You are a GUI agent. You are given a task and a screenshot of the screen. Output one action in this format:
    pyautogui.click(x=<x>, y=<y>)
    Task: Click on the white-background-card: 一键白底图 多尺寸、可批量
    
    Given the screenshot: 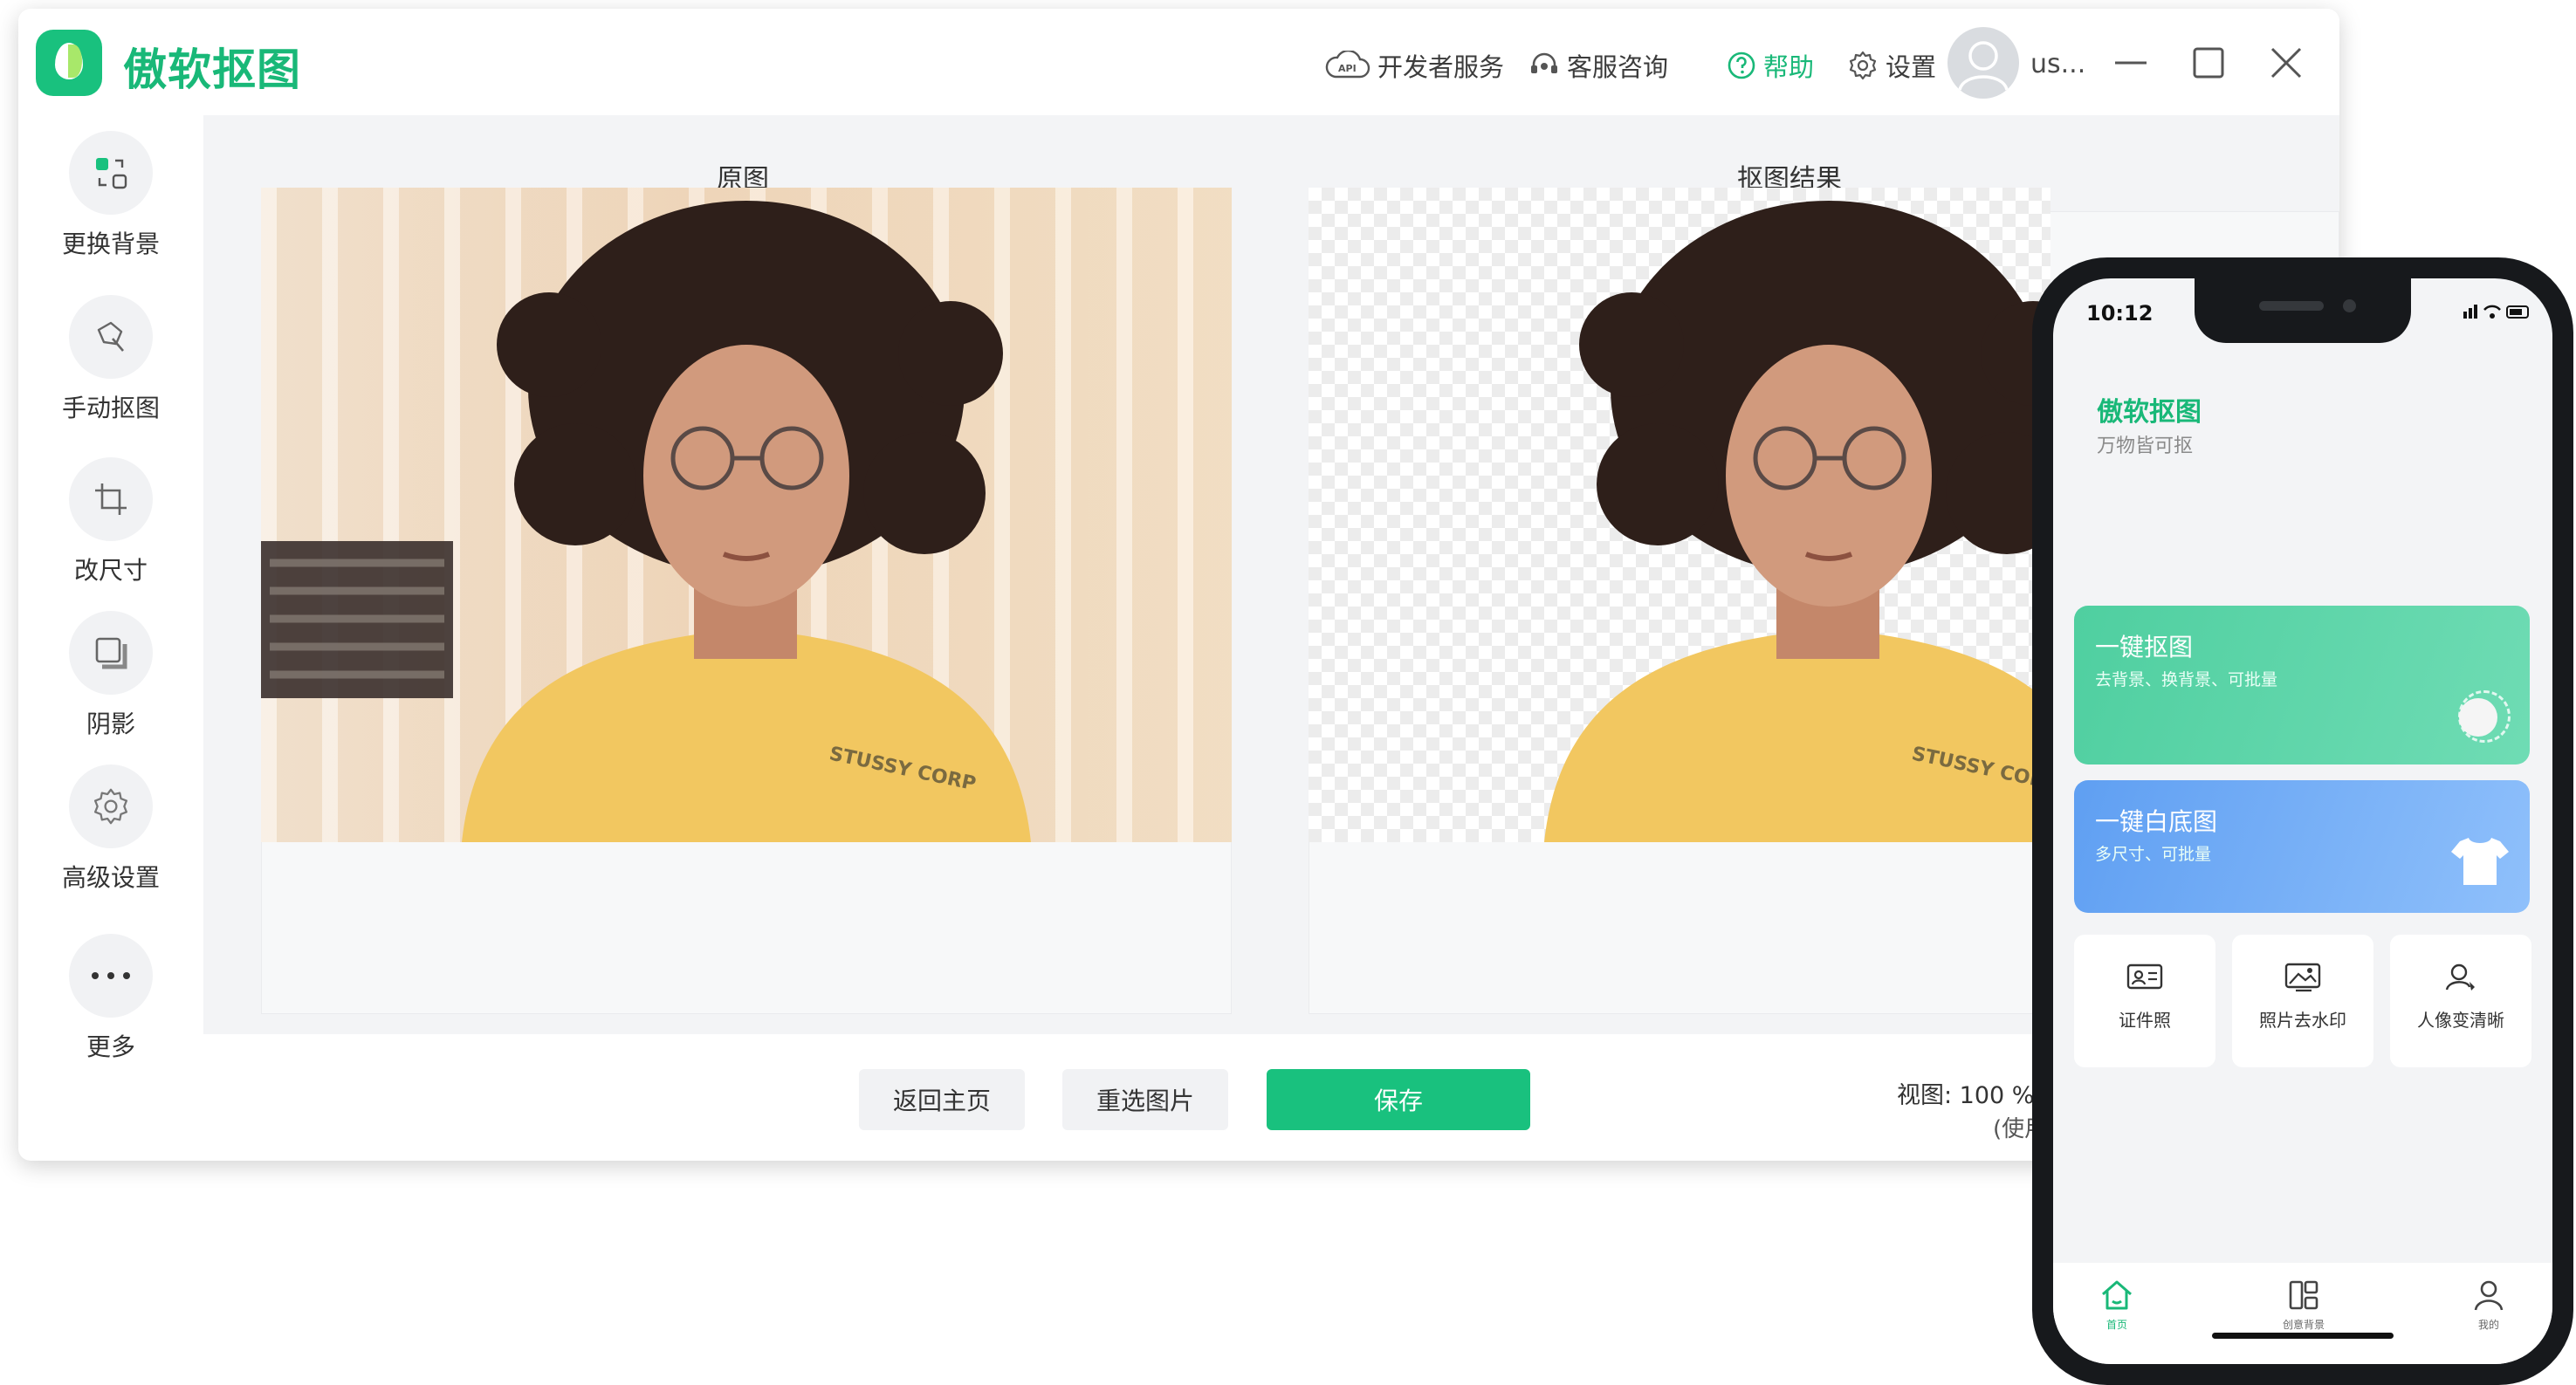 What is the action you would take?
    pyautogui.click(x=2302, y=847)
    